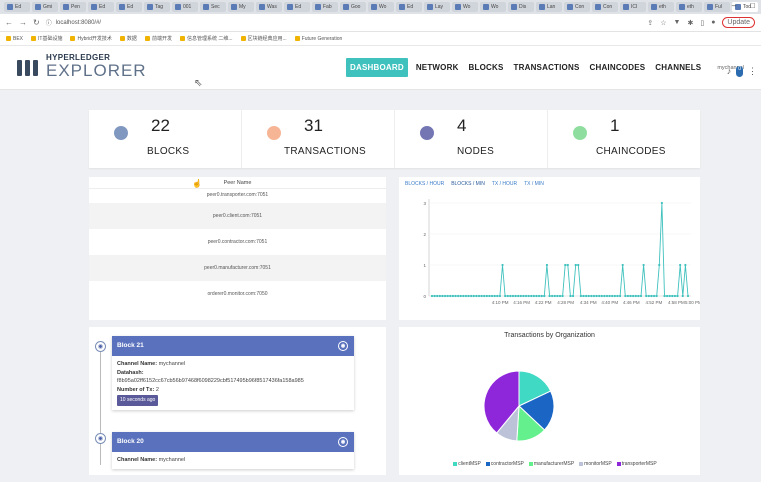 The height and width of the screenshot is (482, 761). I want to click on url-field: ⓘ localhost:8080/#/, so click(73, 23).